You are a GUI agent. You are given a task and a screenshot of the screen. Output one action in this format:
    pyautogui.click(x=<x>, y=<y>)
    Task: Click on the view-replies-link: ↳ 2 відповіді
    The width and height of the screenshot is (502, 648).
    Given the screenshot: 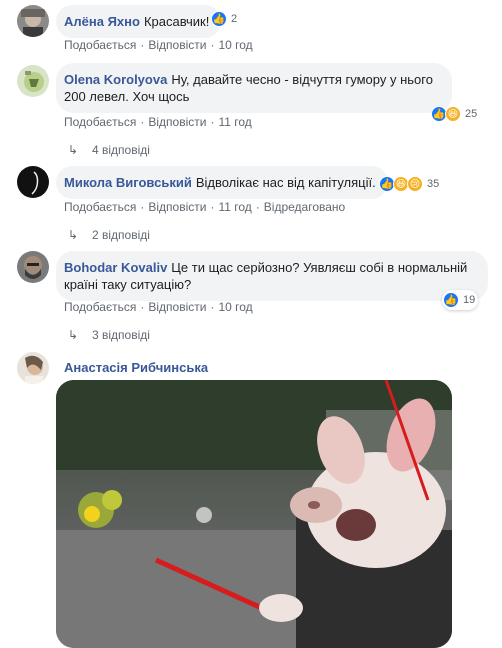 What is the action you would take?
    pyautogui.click(x=109, y=235)
    